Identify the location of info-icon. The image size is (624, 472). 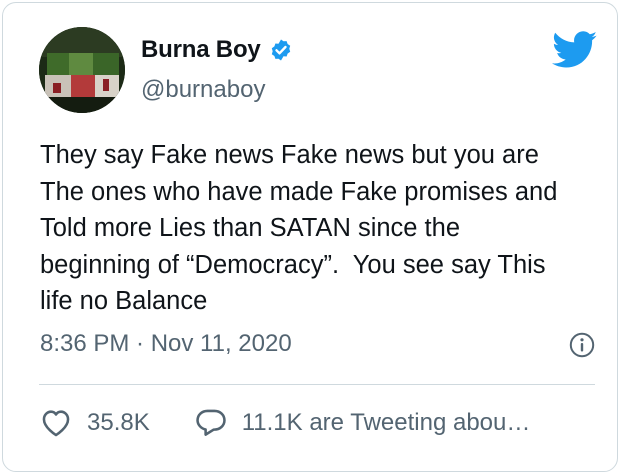
(582, 345).